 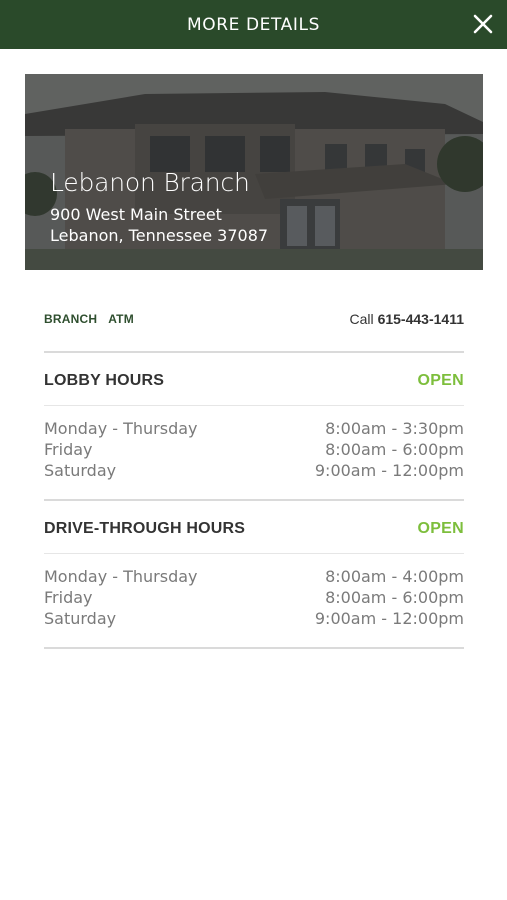 What do you see at coordinates (254, 381) in the screenshot?
I see `lobby-hours-header: LOBBY HOURS OPEN` at bounding box center [254, 381].